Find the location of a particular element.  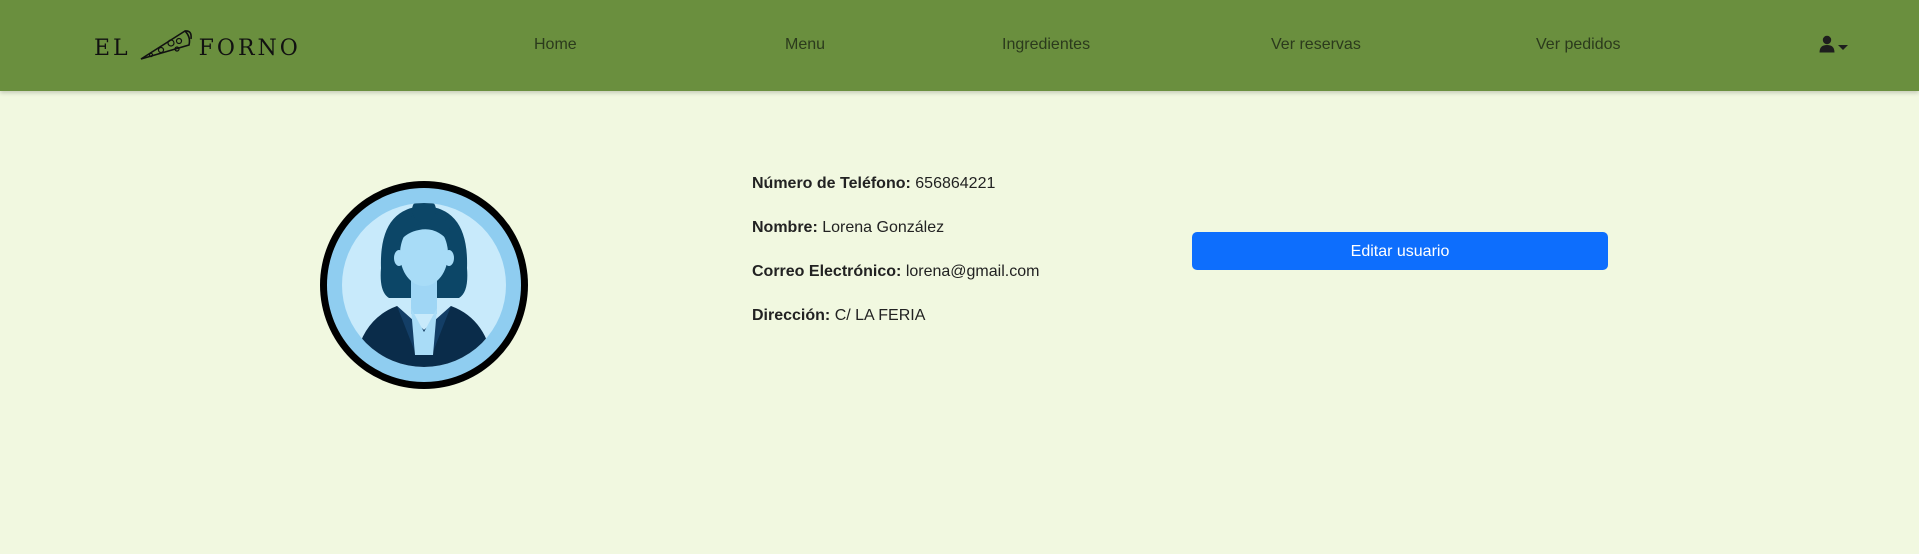

name-row: Nombre: Lorena González is located at coordinates (848, 228).